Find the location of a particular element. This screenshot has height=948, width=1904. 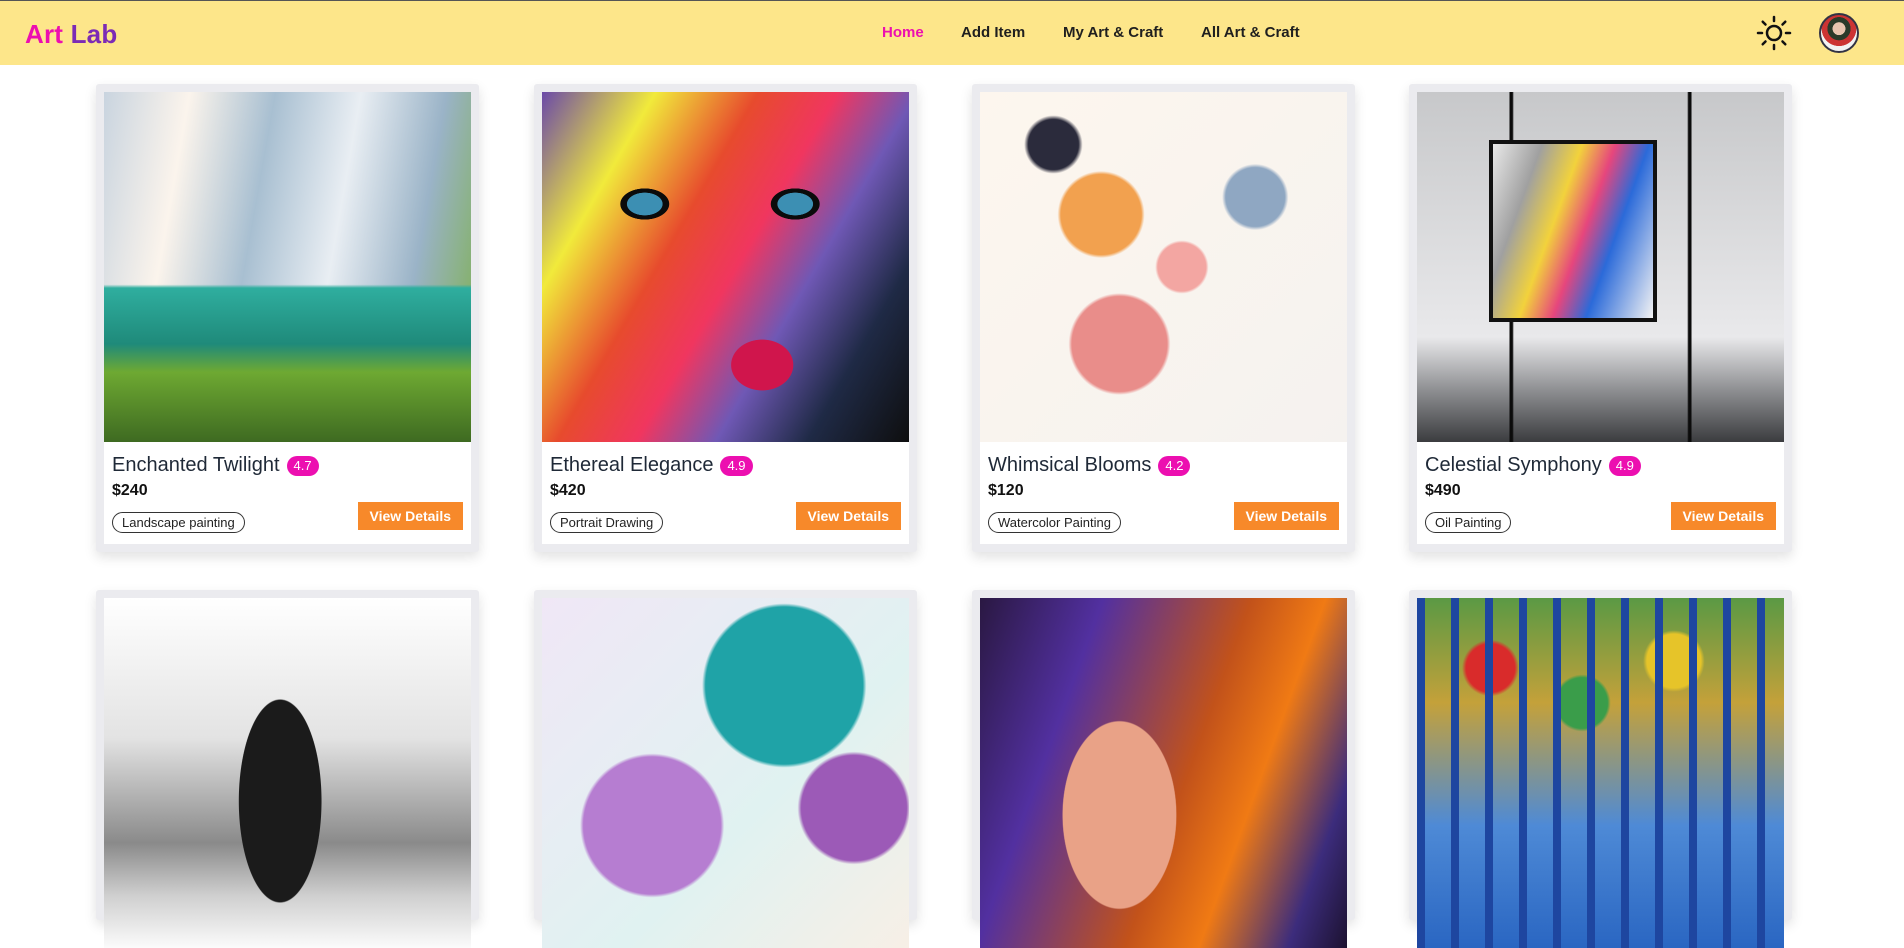

card-price: $420 is located at coordinates (568, 490).